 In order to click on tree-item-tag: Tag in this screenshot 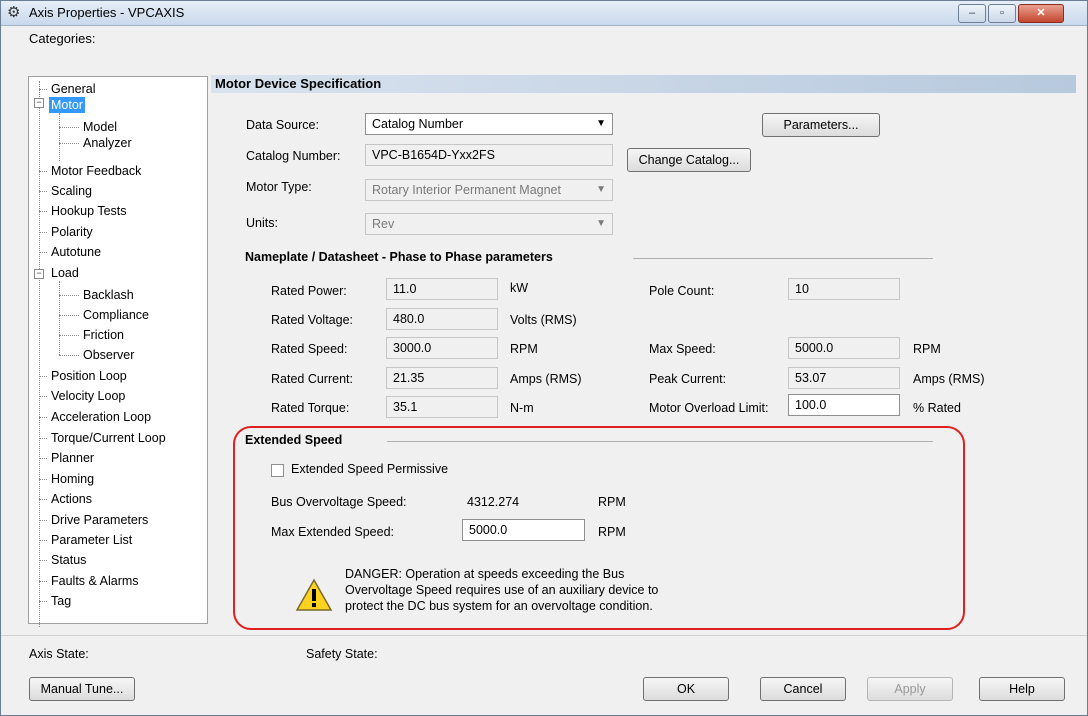, I will do `click(61, 601)`.